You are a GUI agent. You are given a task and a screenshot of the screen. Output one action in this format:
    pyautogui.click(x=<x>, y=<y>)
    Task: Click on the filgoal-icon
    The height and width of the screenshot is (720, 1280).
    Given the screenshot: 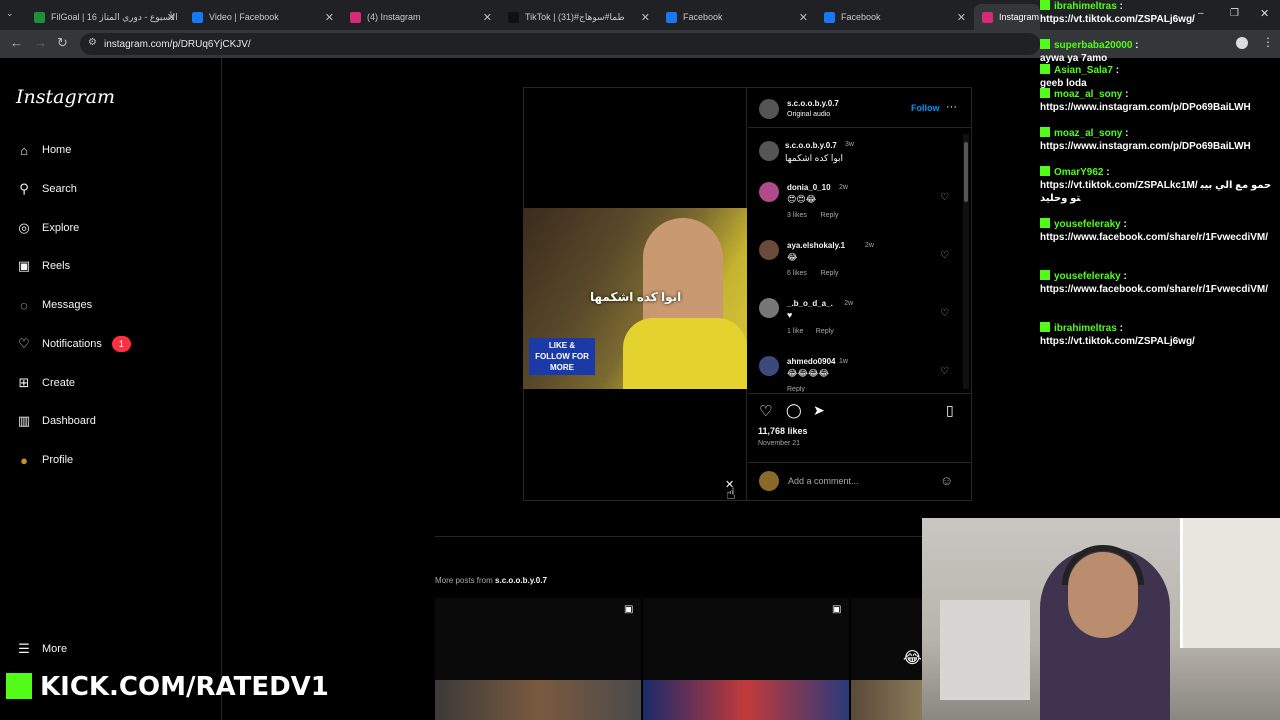 What is the action you would take?
    pyautogui.click(x=39, y=17)
    